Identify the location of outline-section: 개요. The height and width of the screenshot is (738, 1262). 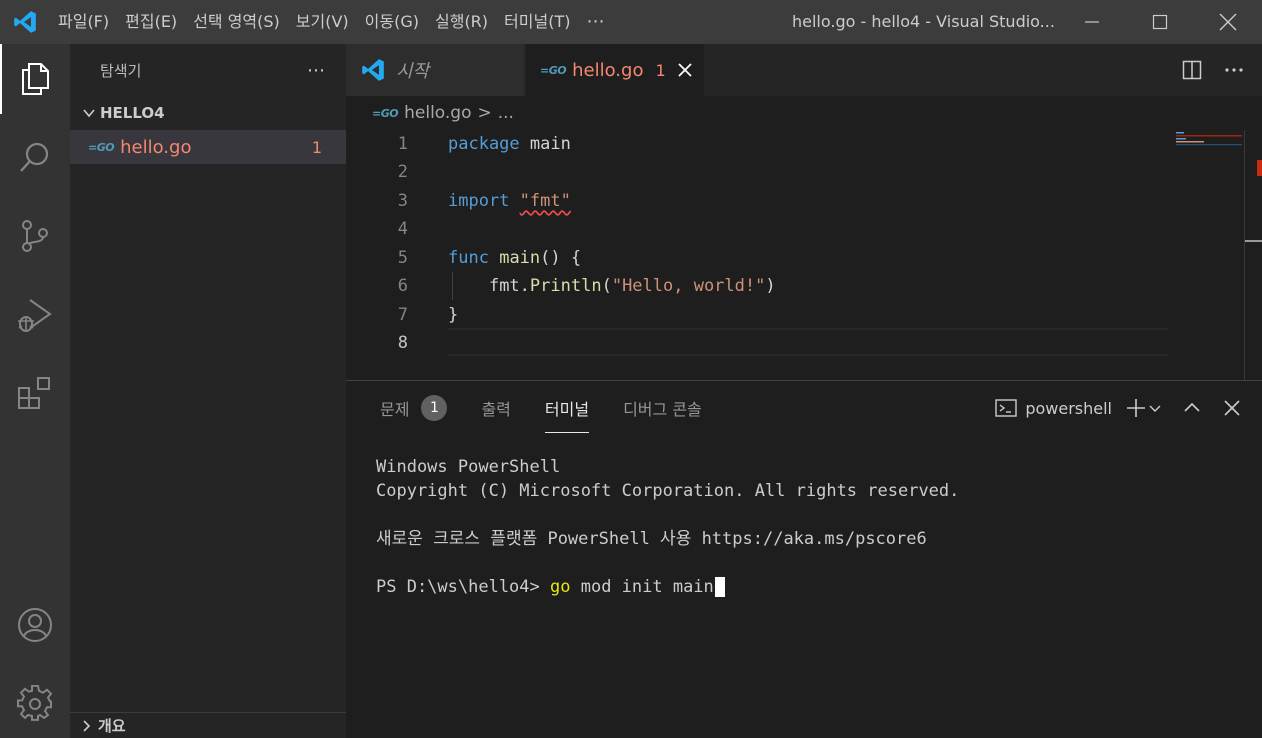
(208, 725).